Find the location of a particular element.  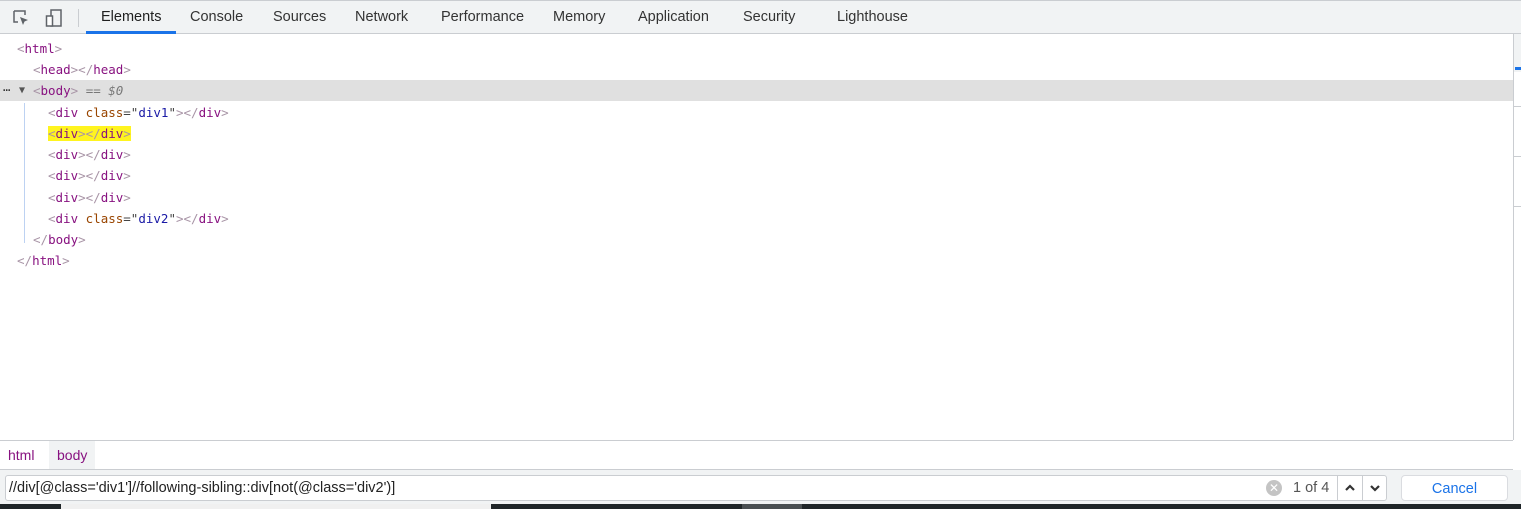

more-actions-icon: ⋯ is located at coordinates (6, 90).